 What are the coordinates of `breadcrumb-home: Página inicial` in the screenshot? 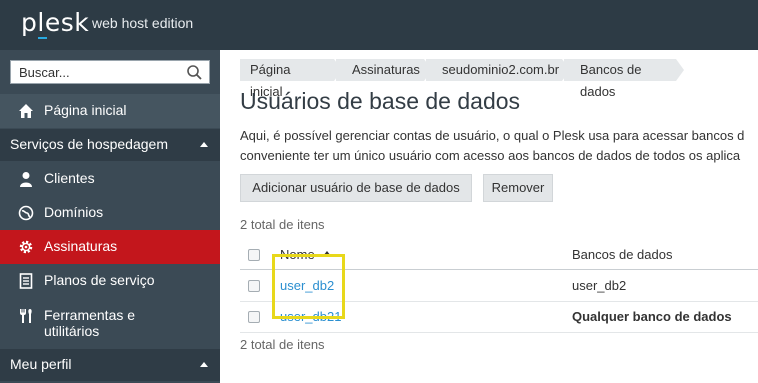 It's located at (291, 79).